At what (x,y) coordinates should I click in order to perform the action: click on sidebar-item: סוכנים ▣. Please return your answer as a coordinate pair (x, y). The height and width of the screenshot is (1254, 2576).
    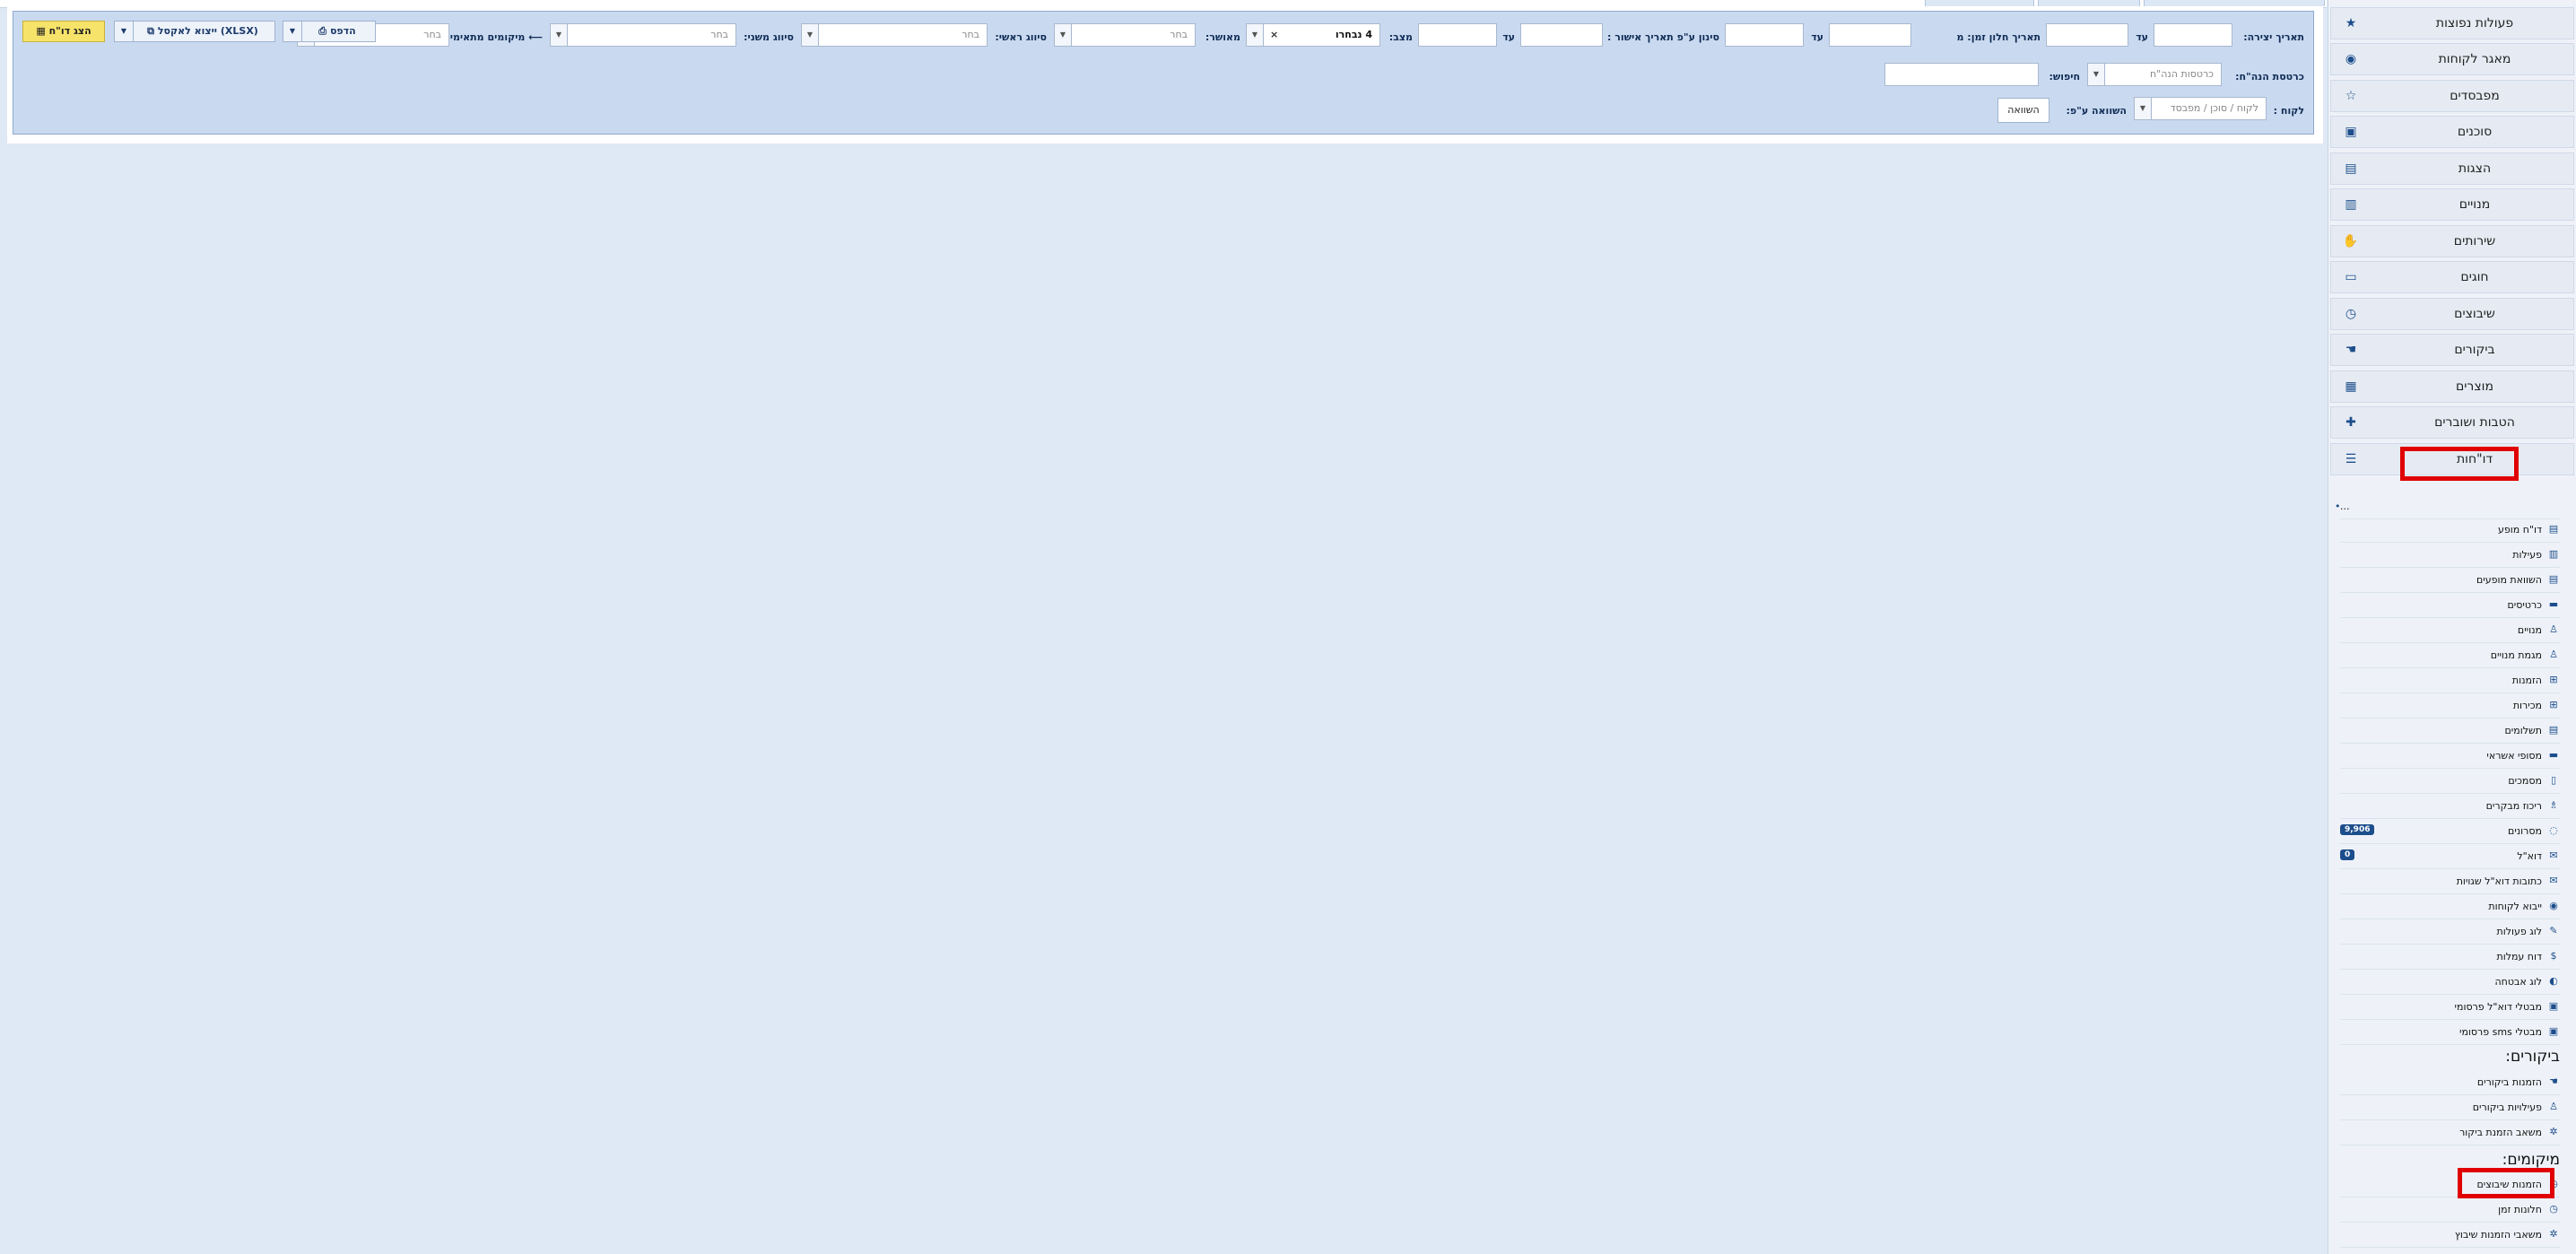
    Looking at the image, I should click on (2452, 132).